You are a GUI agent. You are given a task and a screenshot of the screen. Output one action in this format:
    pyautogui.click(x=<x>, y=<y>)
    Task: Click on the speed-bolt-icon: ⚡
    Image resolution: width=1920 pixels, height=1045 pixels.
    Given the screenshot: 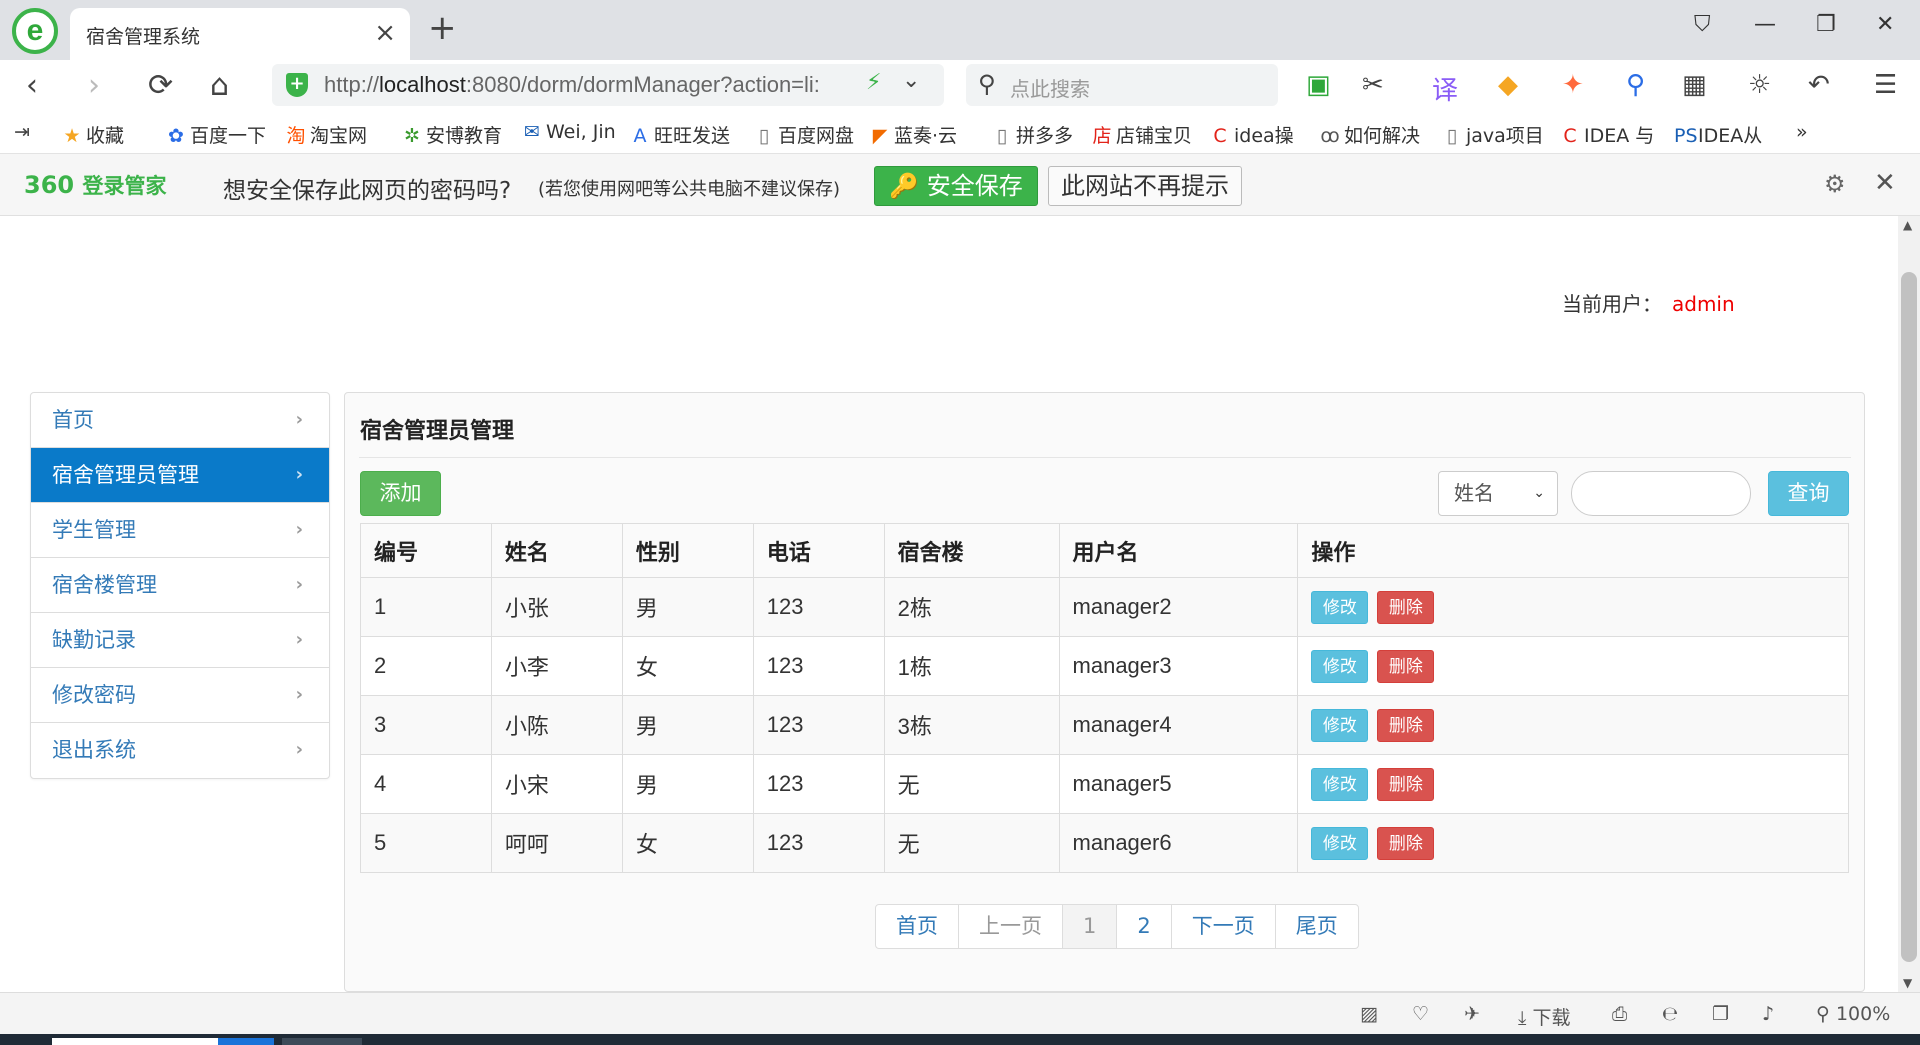 What is the action you would take?
    pyautogui.click(x=873, y=82)
    